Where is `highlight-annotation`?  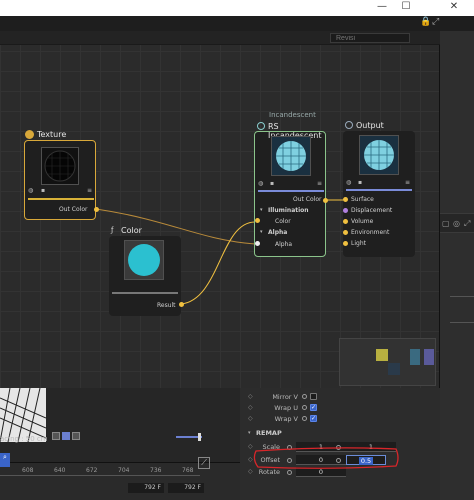
highlight-annotation is located at coordinates (326, 458).